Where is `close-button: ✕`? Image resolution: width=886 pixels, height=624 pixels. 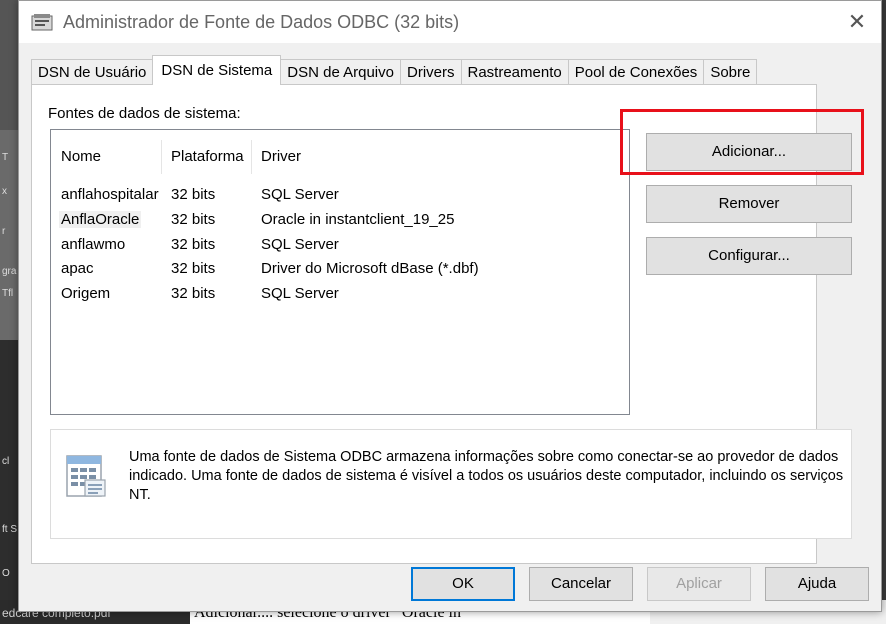
close-button: ✕ is located at coordinates (857, 22).